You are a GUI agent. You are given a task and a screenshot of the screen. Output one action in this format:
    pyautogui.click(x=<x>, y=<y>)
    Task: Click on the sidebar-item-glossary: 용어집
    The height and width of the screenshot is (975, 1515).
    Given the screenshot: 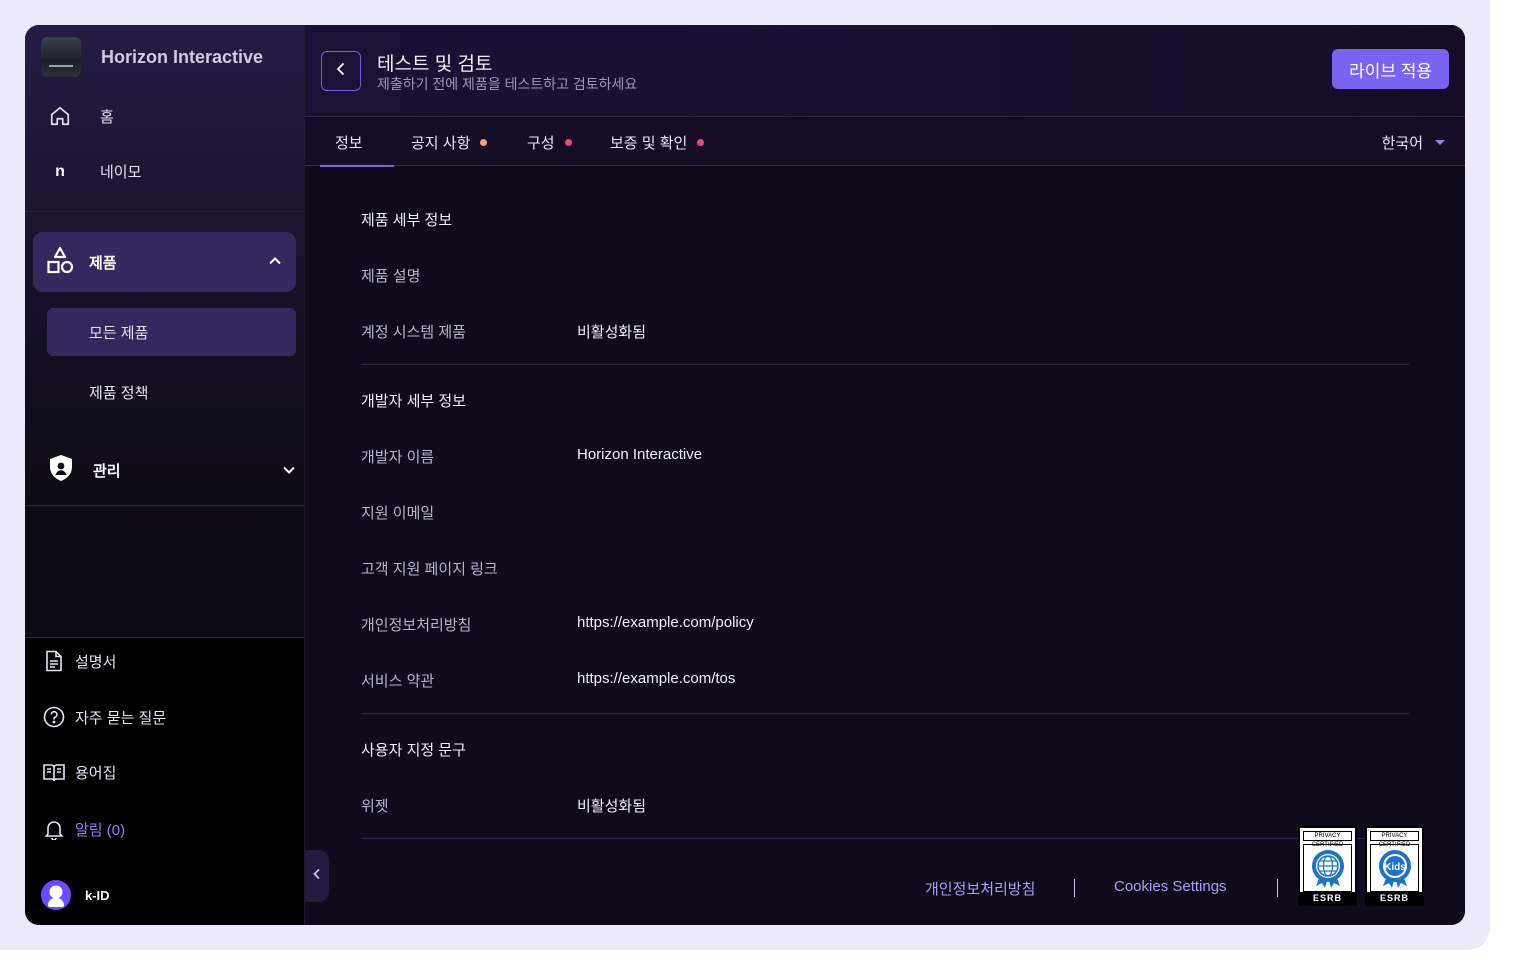 What is the action you would take?
    pyautogui.click(x=78, y=772)
    